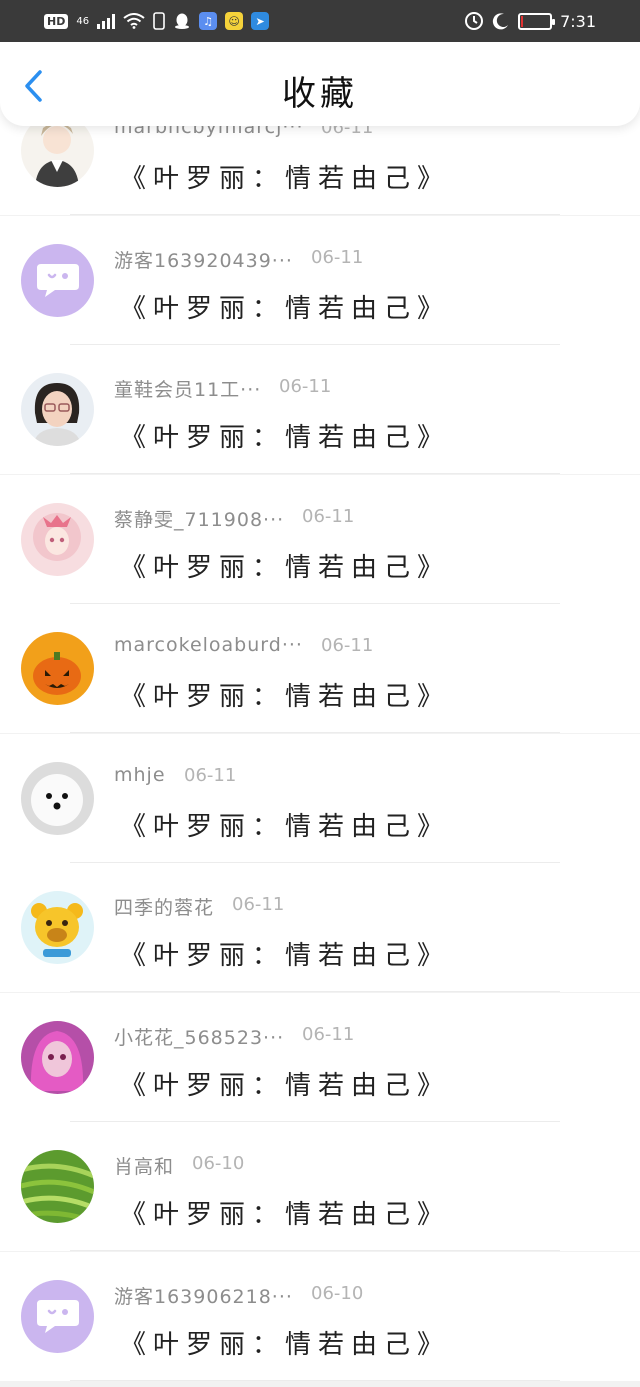 The image size is (640, 1387). Describe the element at coordinates (320, 1057) in the screenshot. I see `list-item: 小花花_568523··· 06-11 《叶罗丽：情若由己》` at that location.